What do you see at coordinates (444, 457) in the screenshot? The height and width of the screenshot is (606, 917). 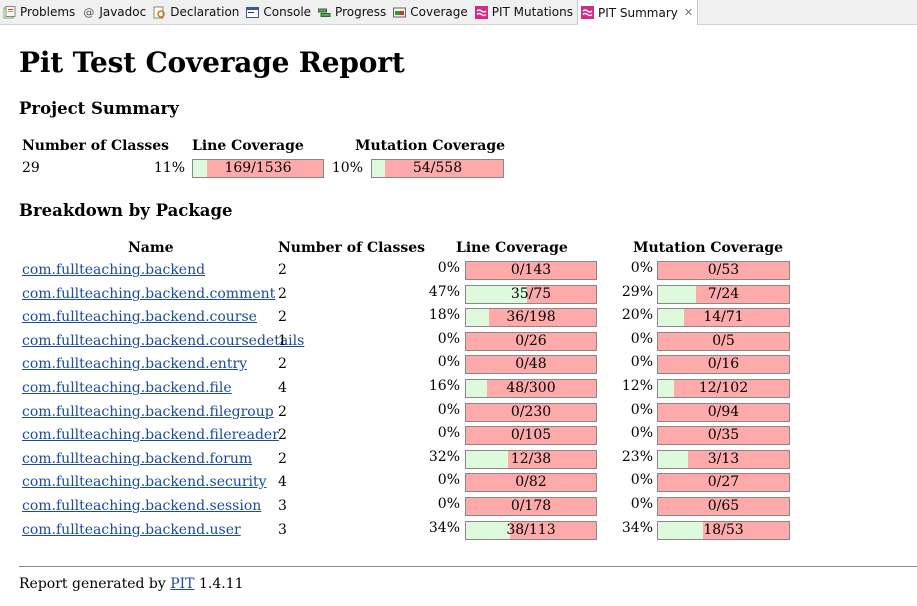 I see `package-line-pct: 32%` at bounding box center [444, 457].